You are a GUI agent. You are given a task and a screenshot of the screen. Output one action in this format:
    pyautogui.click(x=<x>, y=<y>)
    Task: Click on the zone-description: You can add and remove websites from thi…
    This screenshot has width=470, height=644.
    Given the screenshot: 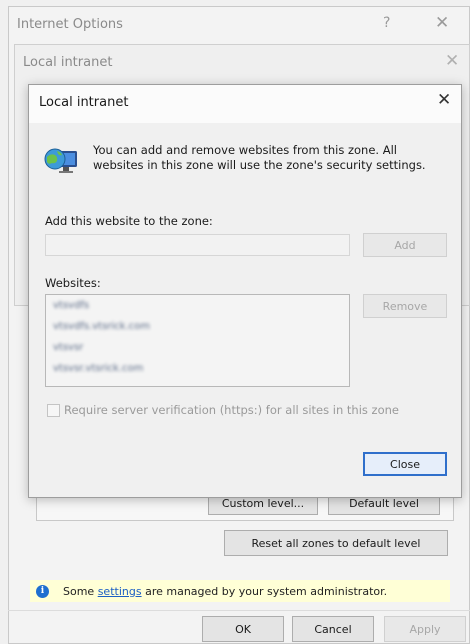 What is the action you would take?
    pyautogui.click(x=259, y=157)
    